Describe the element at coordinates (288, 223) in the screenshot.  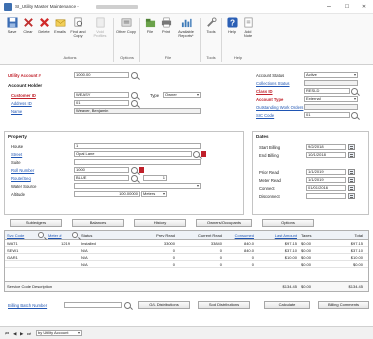
I see `options-button: Options` at that location.